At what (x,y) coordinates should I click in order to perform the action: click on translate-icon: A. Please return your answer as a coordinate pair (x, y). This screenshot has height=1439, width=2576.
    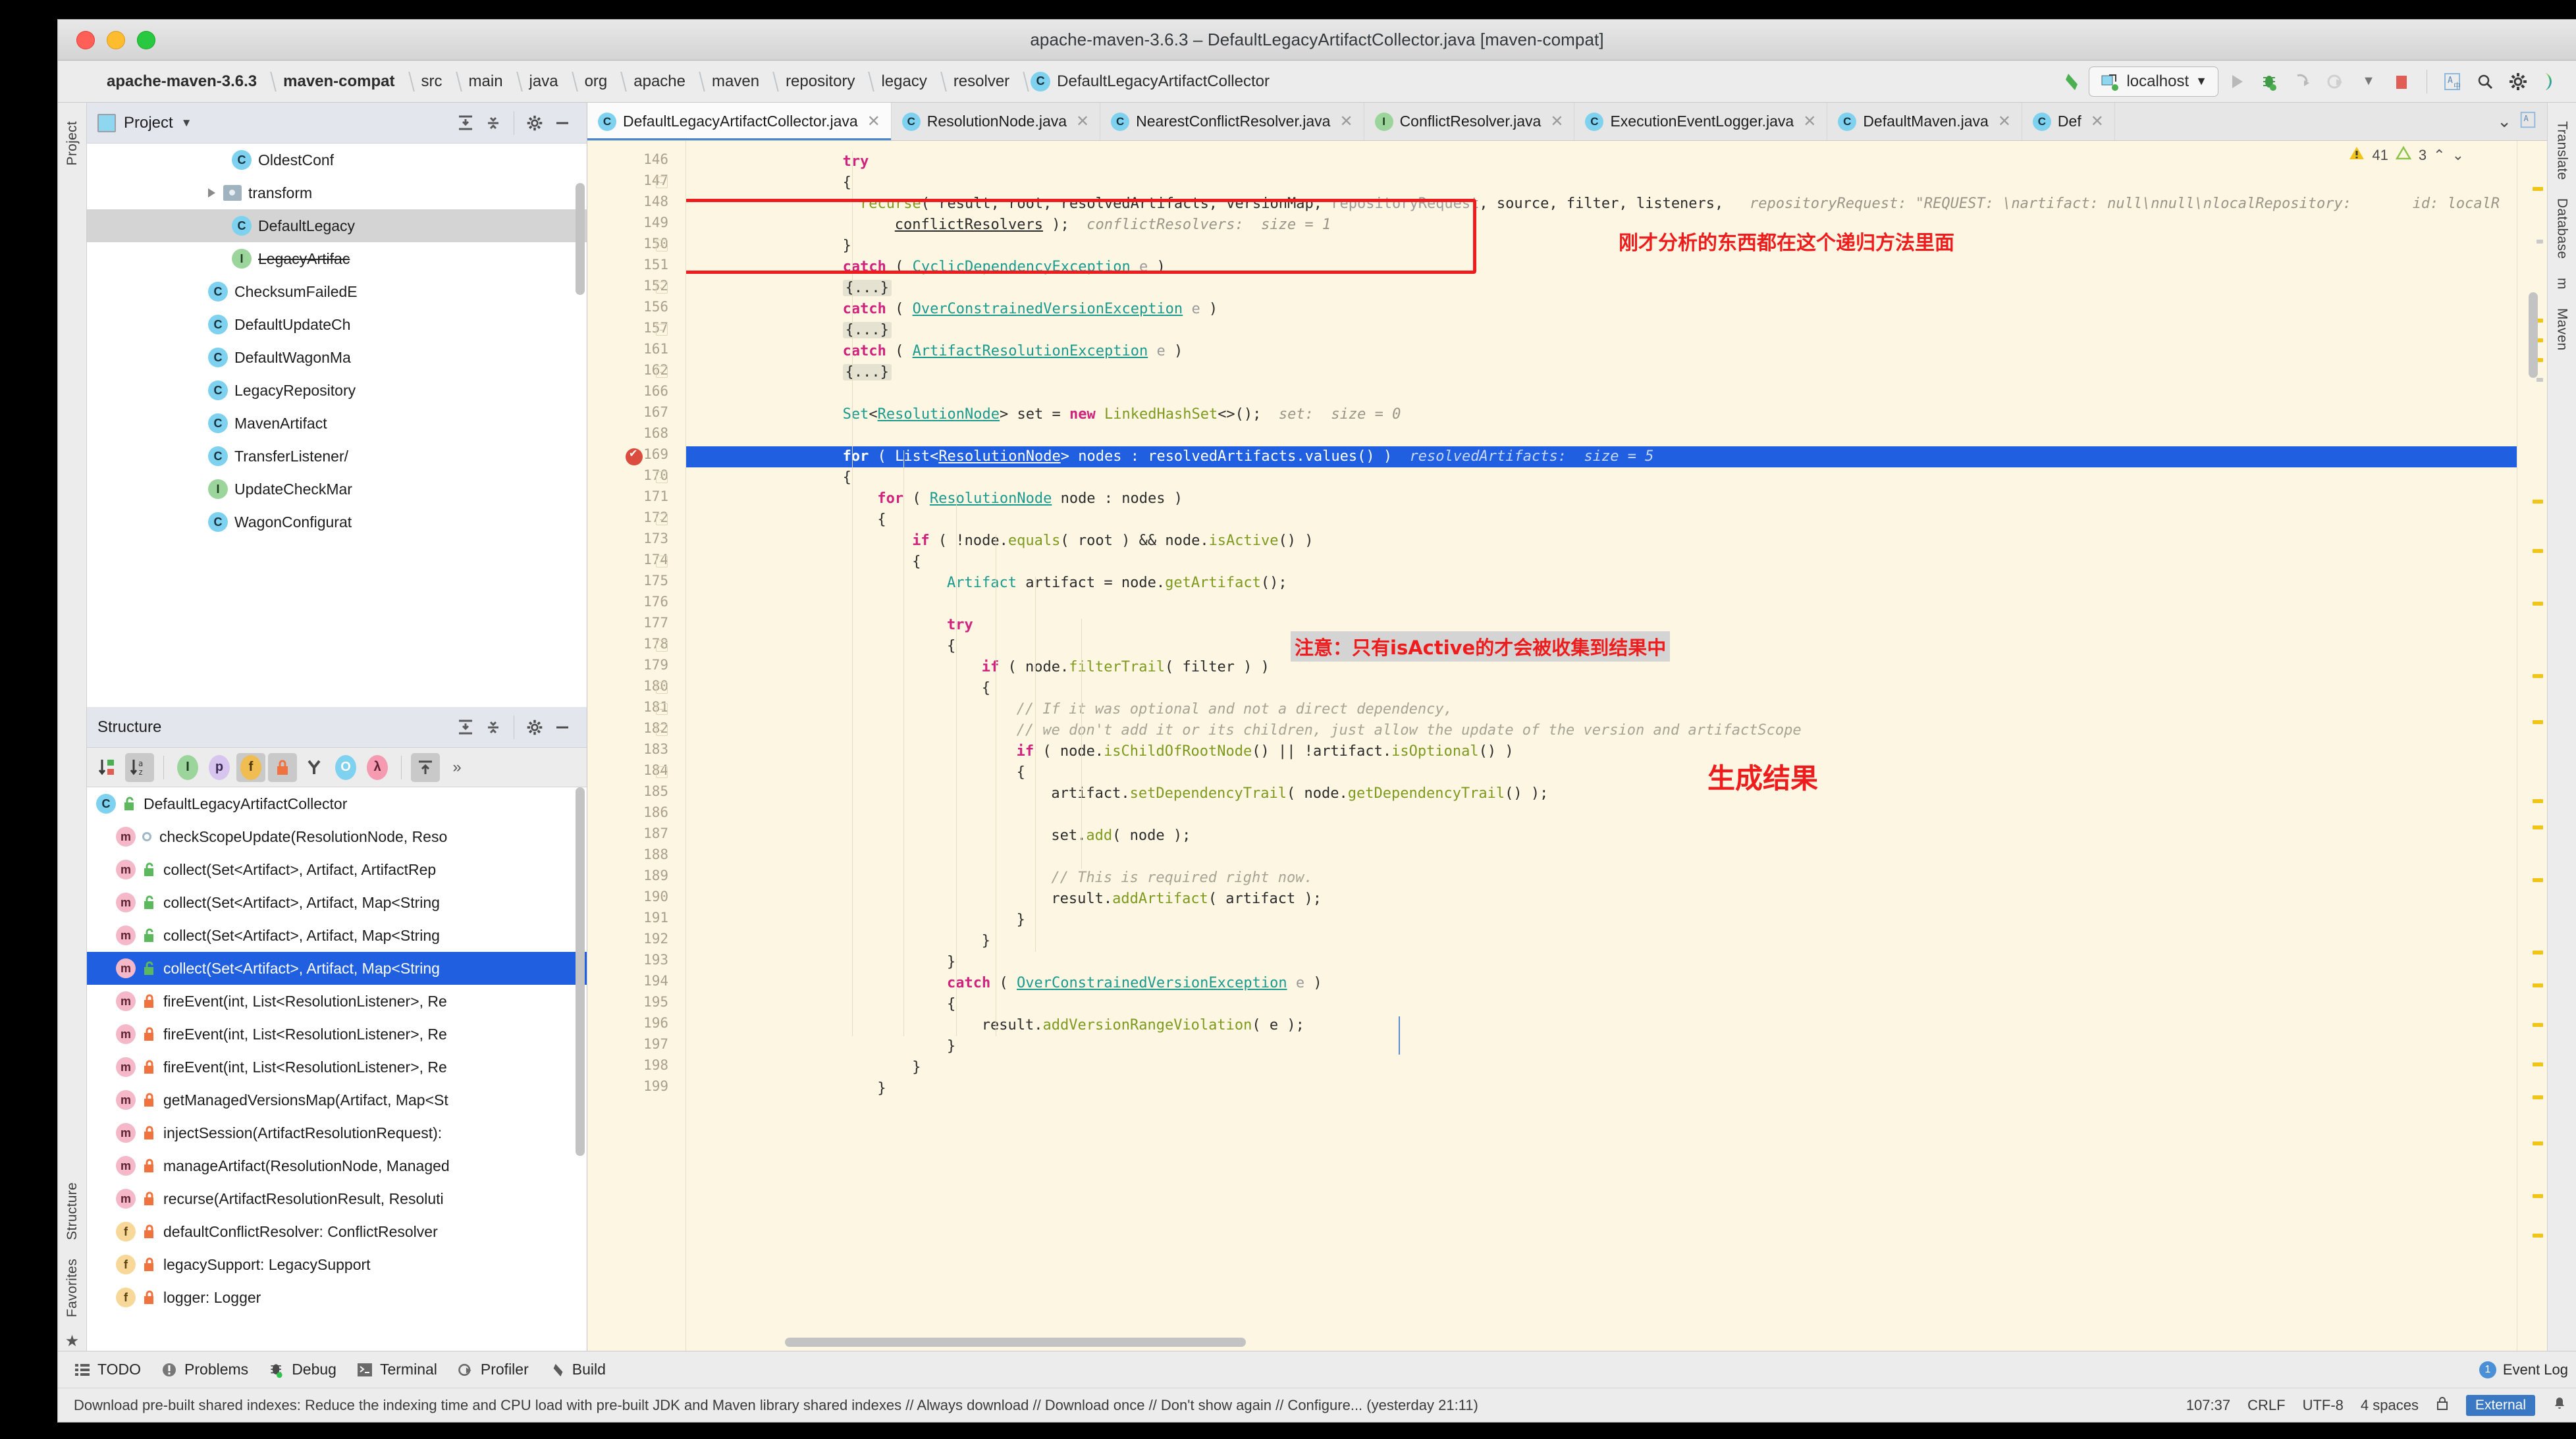
    Looking at the image, I should click on (2528, 121).